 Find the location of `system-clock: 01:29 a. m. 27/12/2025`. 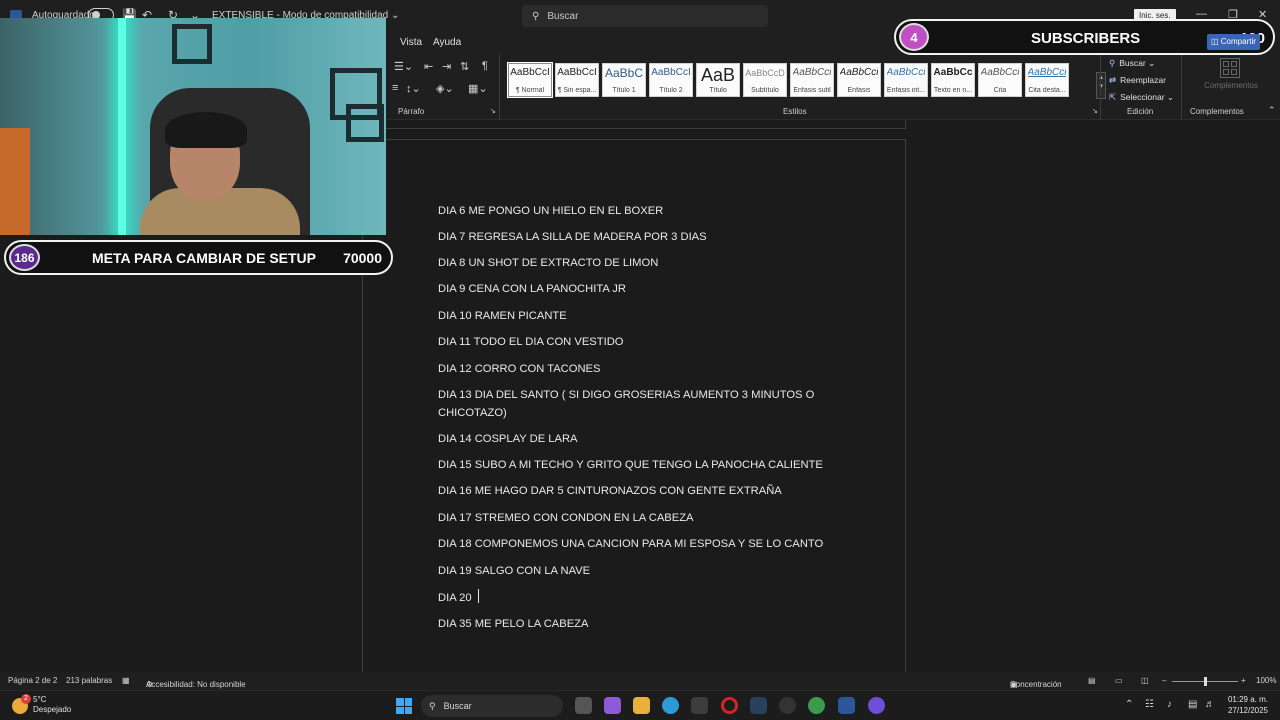

system-clock: 01:29 a. m. 27/12/2025 is located at coordinates (1248, 705).